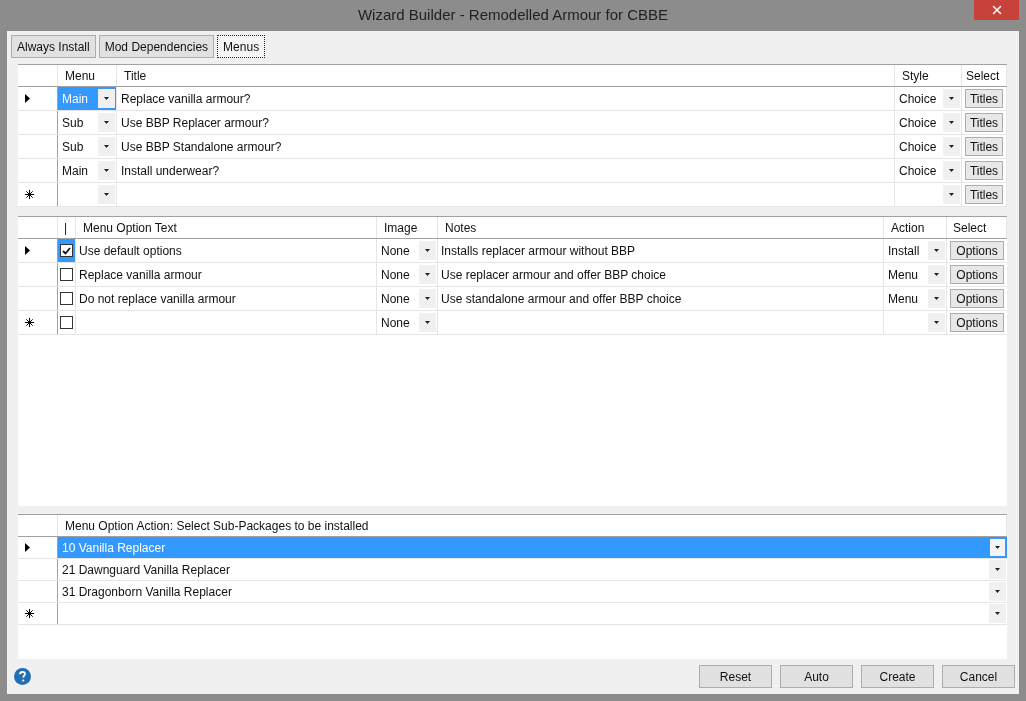  What do you see at coordinates (553, 275) in the screenshot?
I see `table-cell-text: Use replacer armour and offer BBP choice` at bounding box center [553, 275].